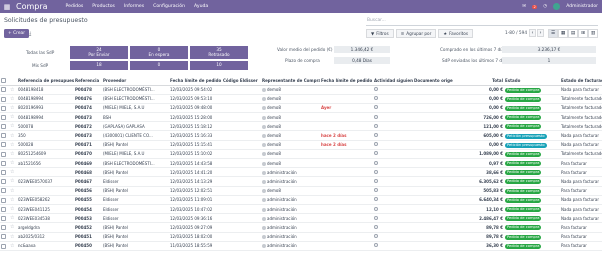 The width and height of the screenshot is (602, 277). Describe the element at coordinates (516, 33) in the screenshot. I see `pager-text: 1-80 / 594` at that location.